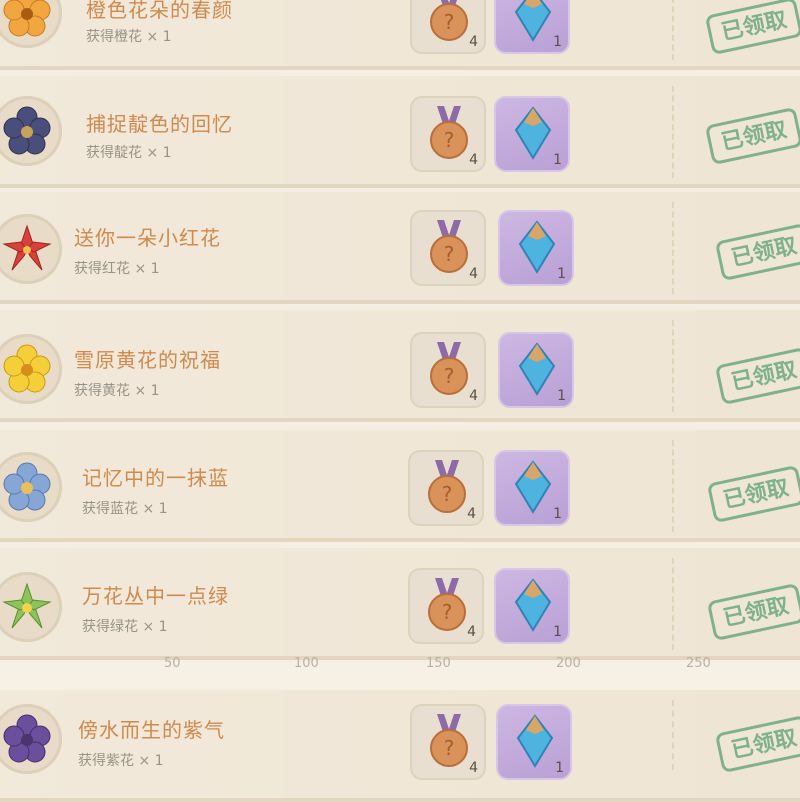 The width and height of the screenshot is (800, 802). Describe the element at coordinates (400, 486) in the screenshot. I see `task-row: 记忆中的一抹蓝 获得蓝花 × 1 ? 4 1 已领取` at that location.